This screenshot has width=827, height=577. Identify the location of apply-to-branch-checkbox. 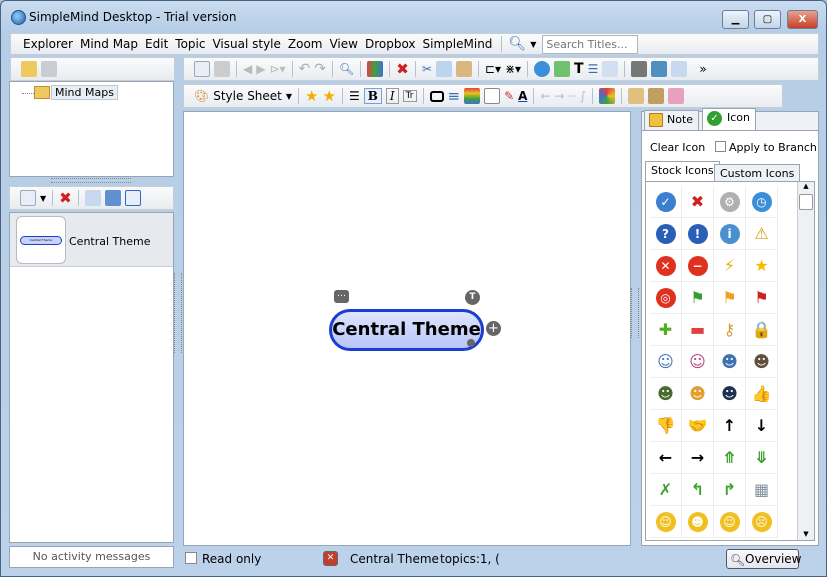
(720, 146).